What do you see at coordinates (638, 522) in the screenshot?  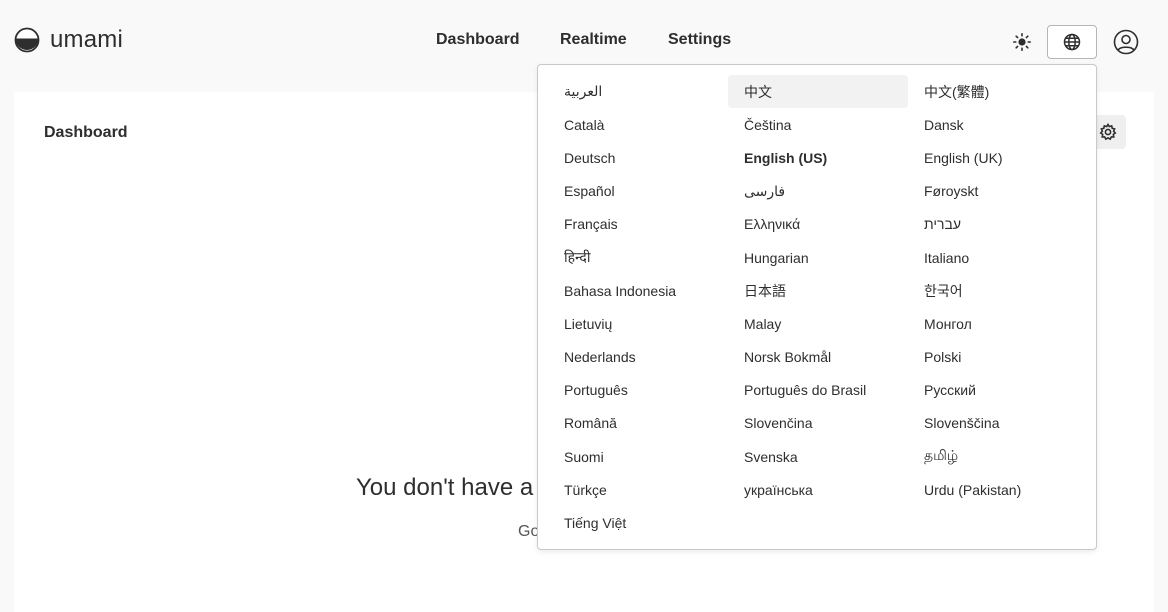 I see `language-option: Tiếng Việt` at bounding box center [638, 522].